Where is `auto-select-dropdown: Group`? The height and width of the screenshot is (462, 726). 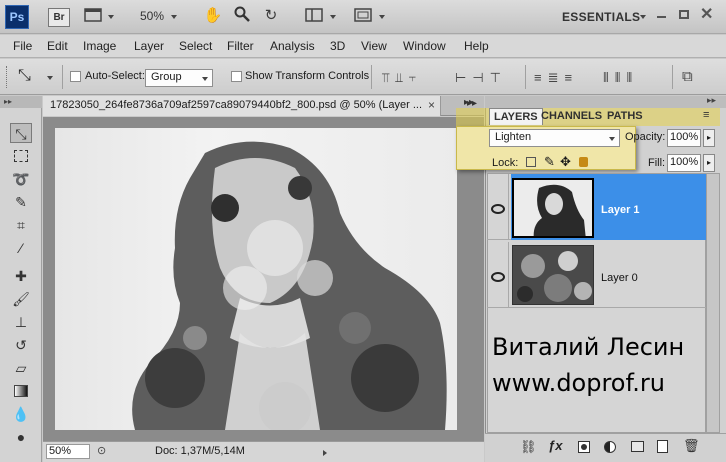
auto-select-dropdown: Group is located at coordinates (179, 78).